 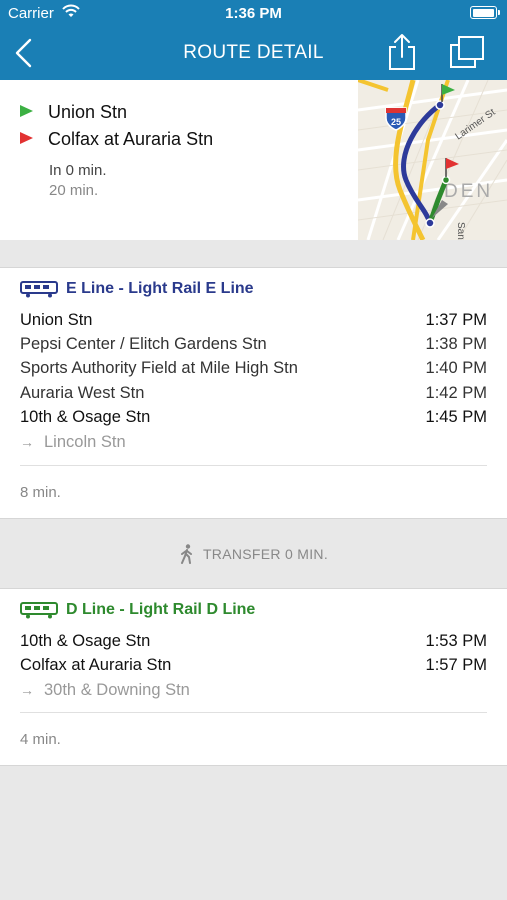 I want to click on line-name: D Line - Light Rail D Line, so click(x=161, y=609).